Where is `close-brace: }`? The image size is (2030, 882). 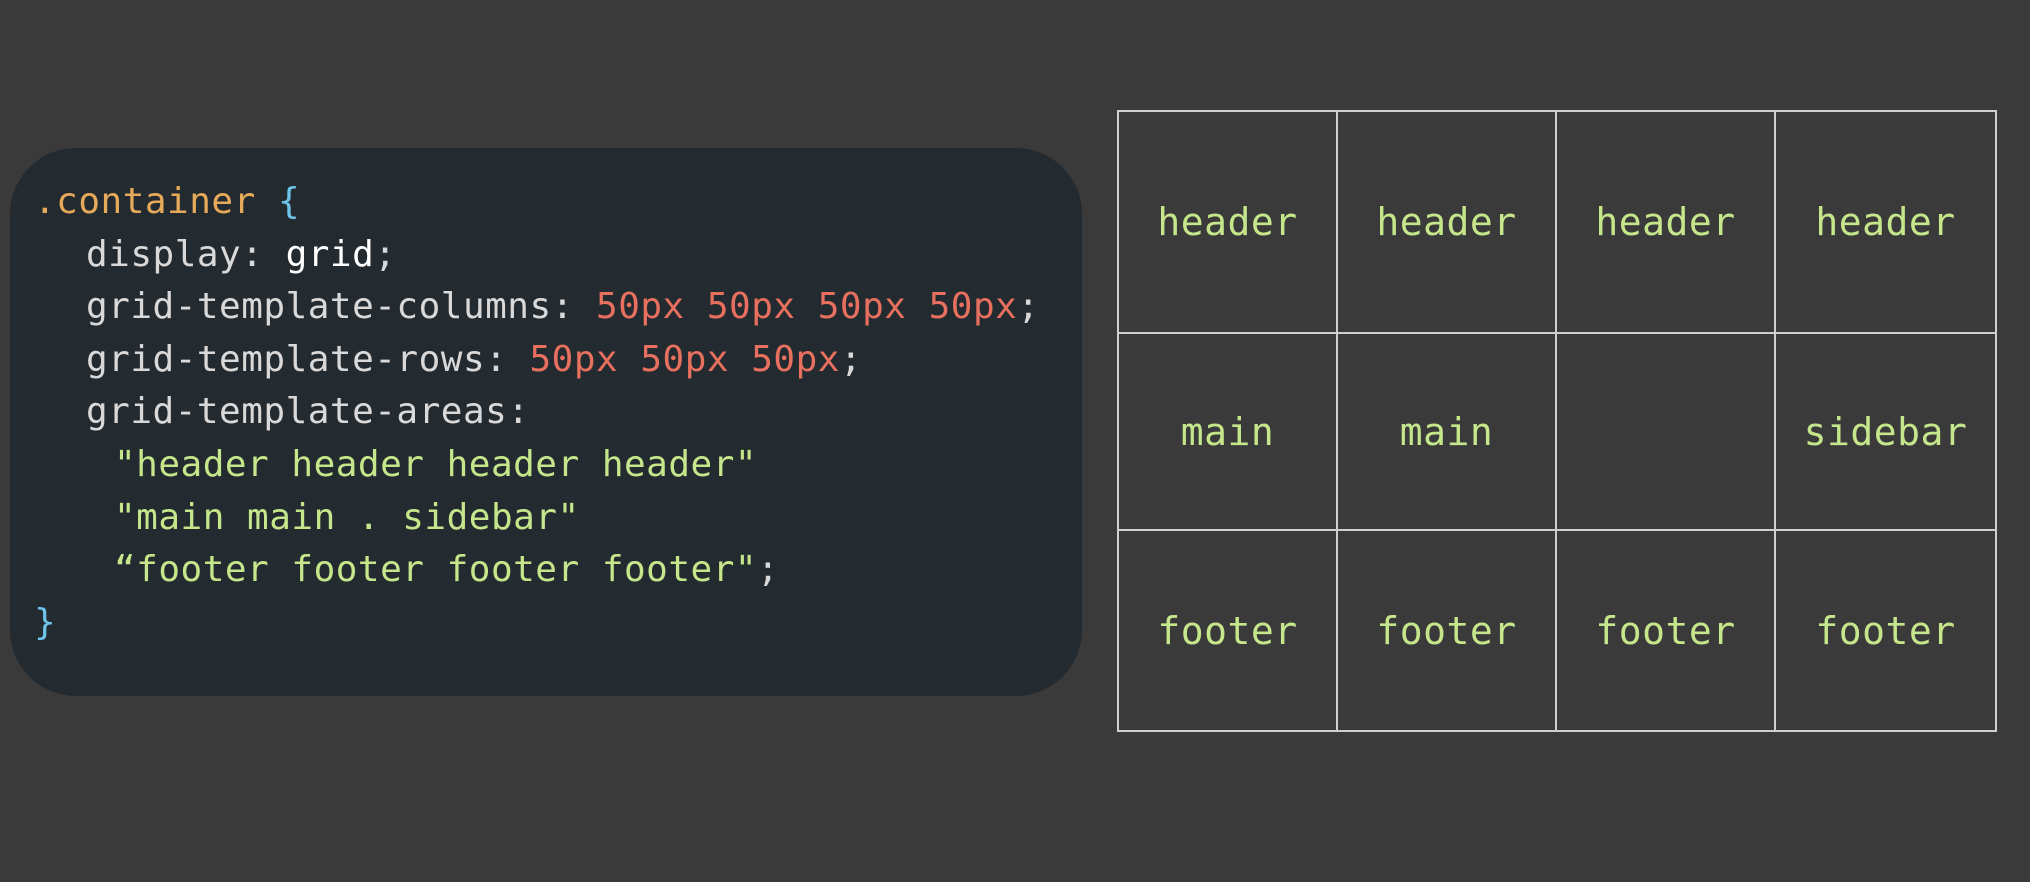
close-brace: } is located at coordinates (45, 622).